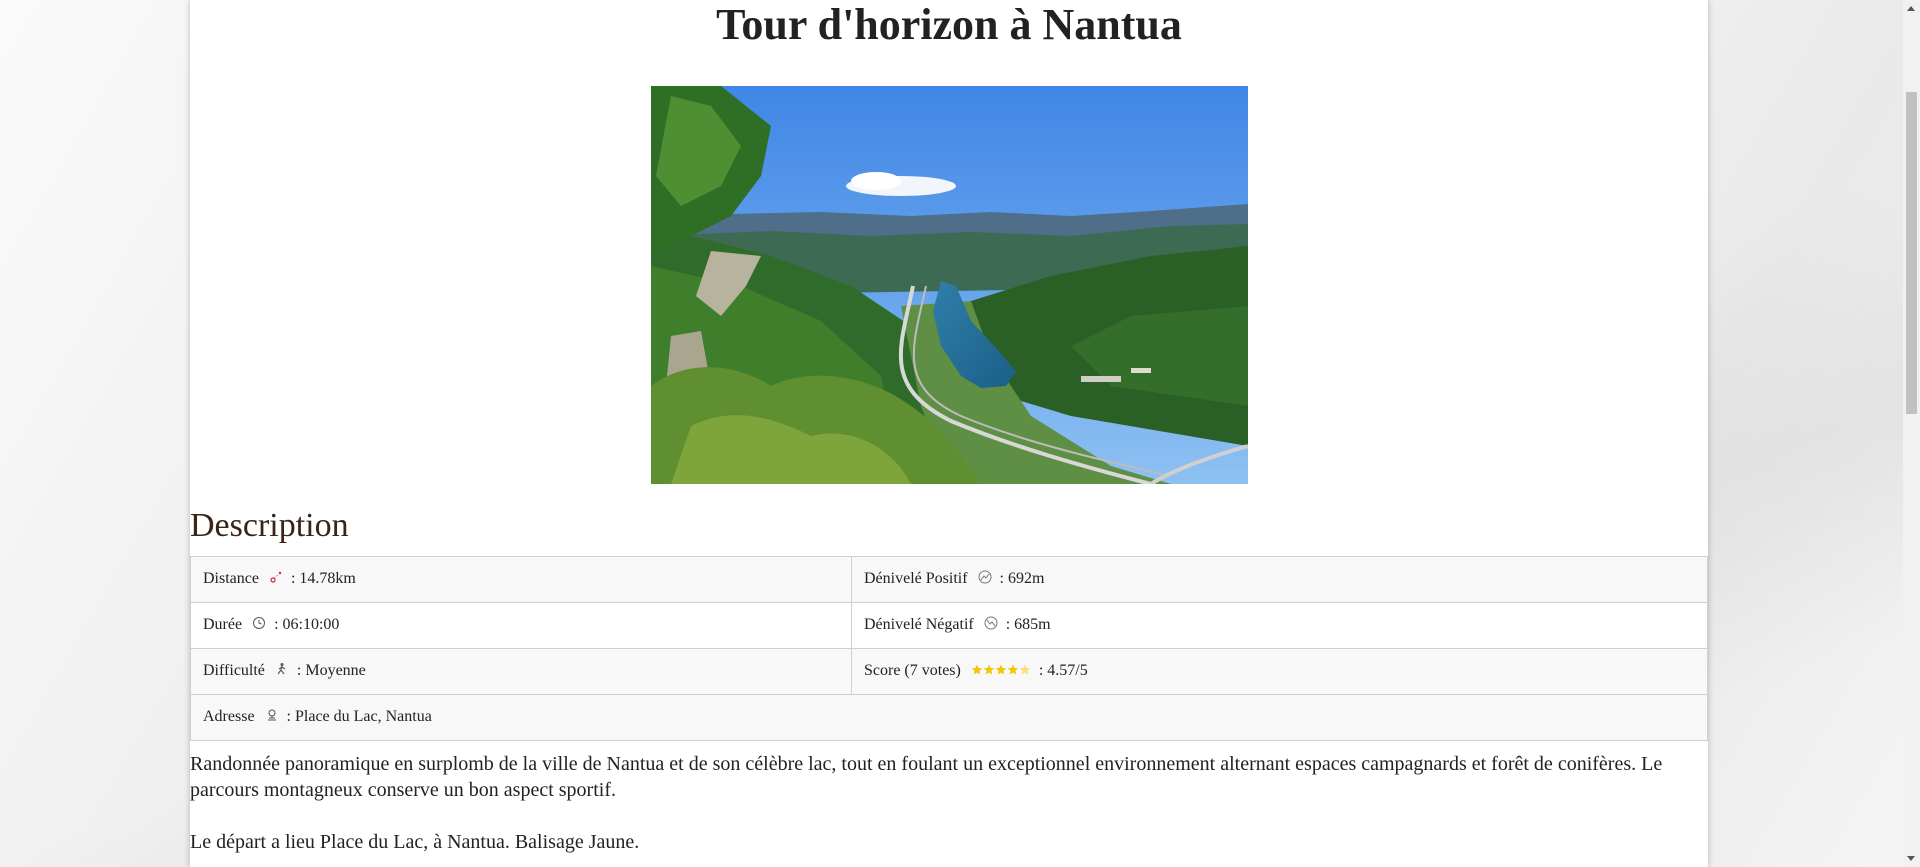 This screenshot has width=1920, height=867. I want to click on address-label: Adresse, so click(229, 717).